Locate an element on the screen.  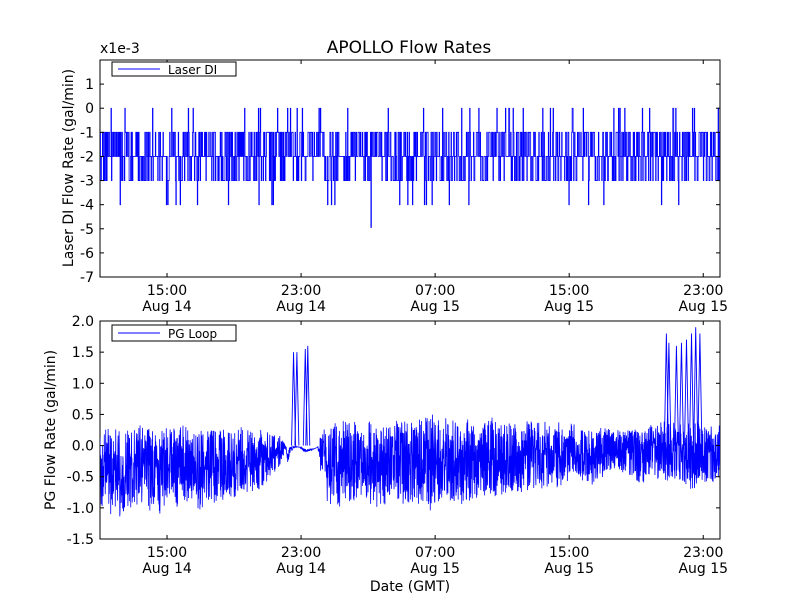
figure-title: APOLLO Flow Rates is located at coordinates (409, 48).